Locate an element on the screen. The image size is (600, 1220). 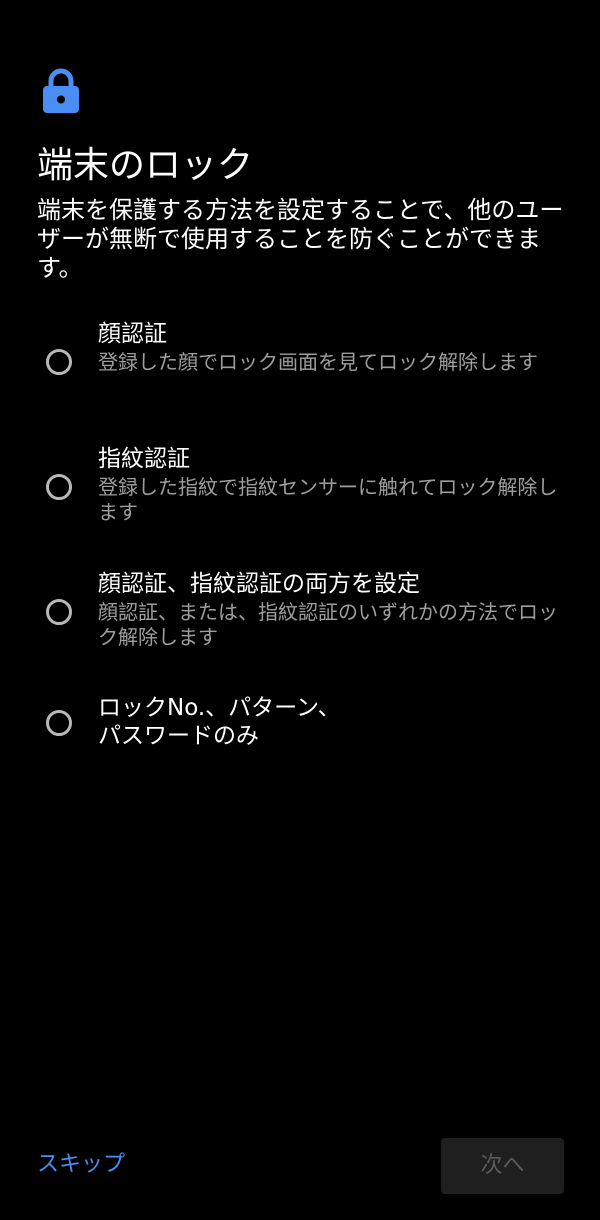
next-button: 次へ is located at coordinates (502, 1166).